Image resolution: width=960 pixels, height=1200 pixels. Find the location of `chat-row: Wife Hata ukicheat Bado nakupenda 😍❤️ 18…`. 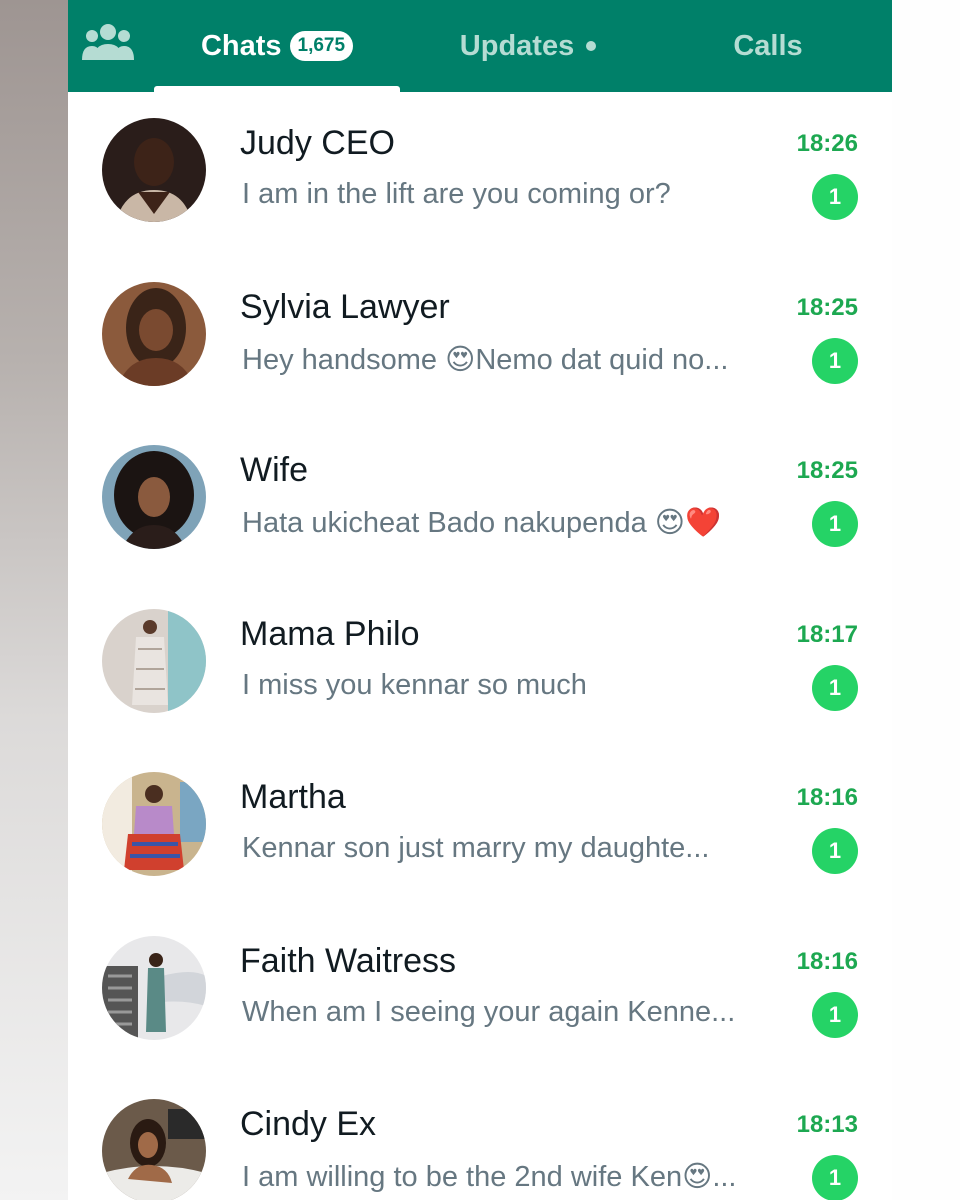

chat-row: Wife Hata ukicheat Bado nakupenda 😍❤️ 18… is located at coordinates (480, 501).